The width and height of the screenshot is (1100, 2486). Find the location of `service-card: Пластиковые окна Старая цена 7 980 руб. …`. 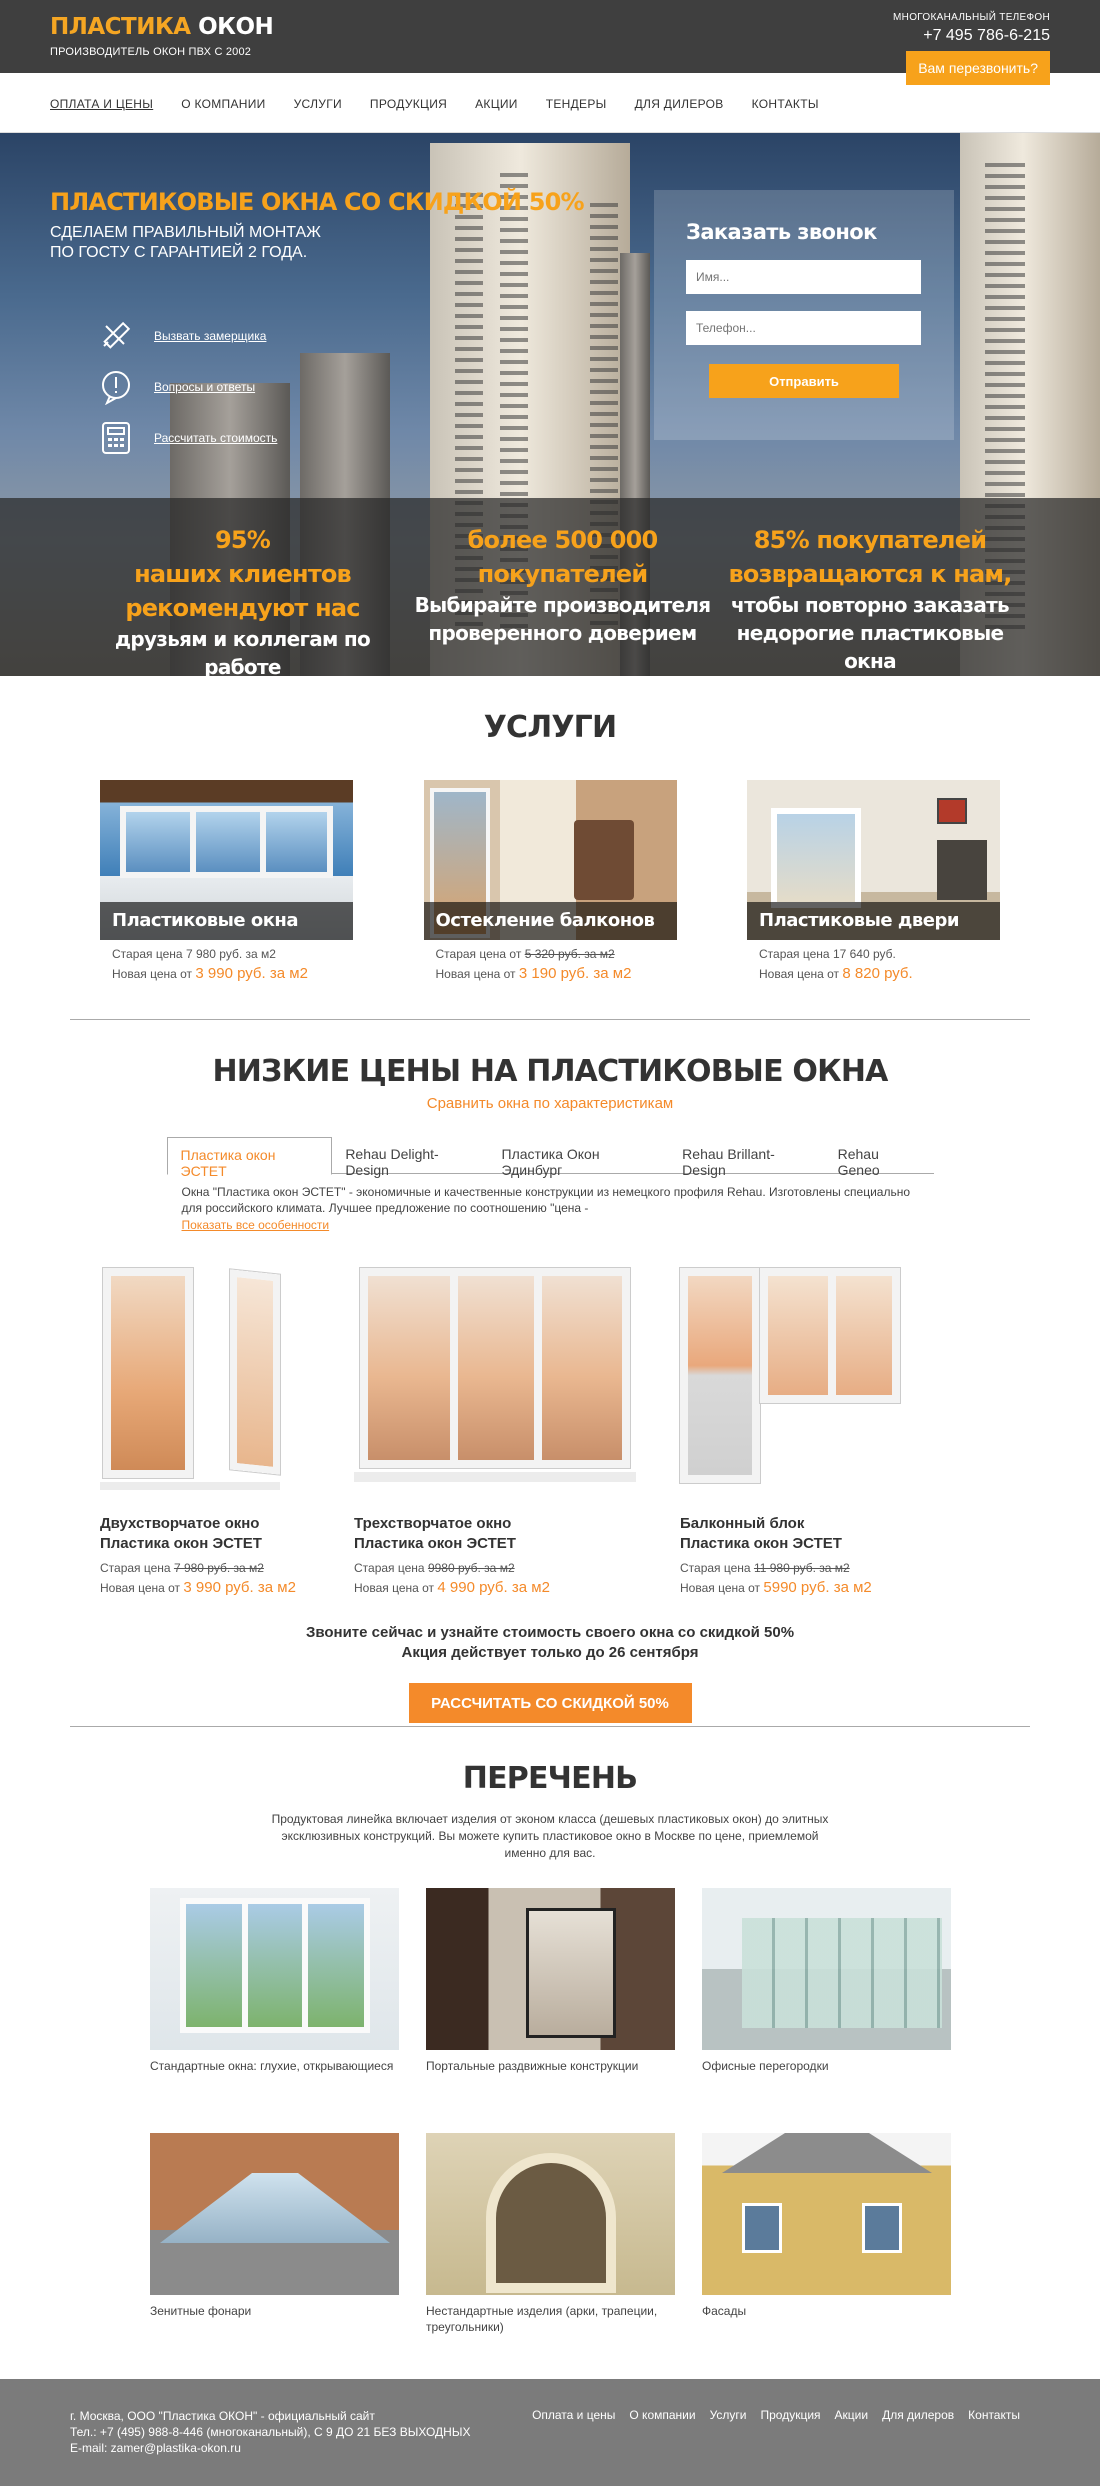

service-card: Пластиковые окна Старая цена 7 980 руб. … is located at coordinates (226, 881).